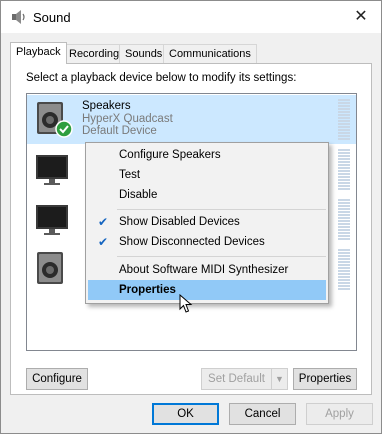 This screenshot has height=434, width=382. I want to click on menu-item-show-disabled: ✔ Show Disabled Devices, so click(207, 222).